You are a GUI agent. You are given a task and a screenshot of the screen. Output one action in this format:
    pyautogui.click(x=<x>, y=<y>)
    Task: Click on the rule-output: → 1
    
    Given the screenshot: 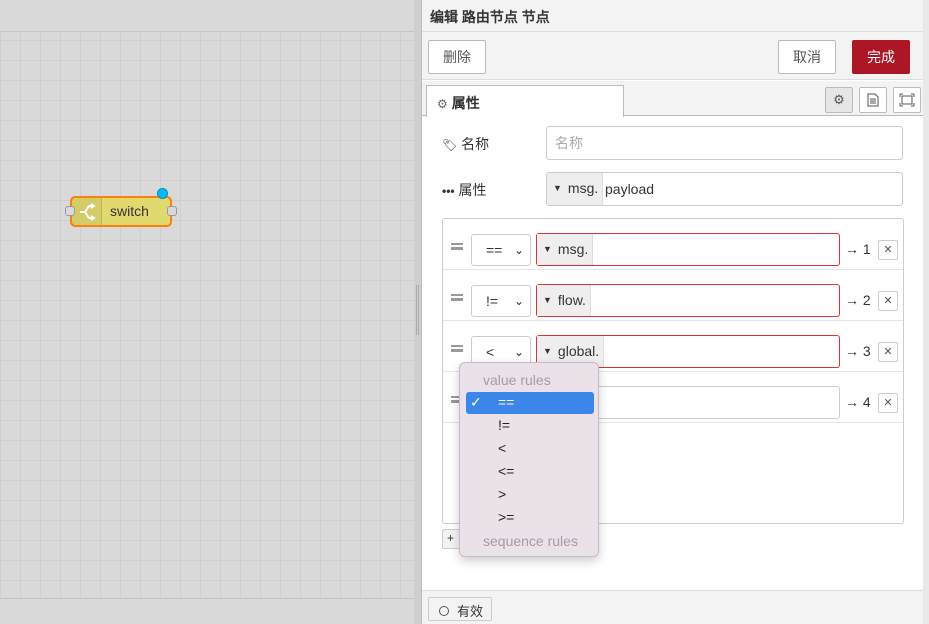 What is the action you would take?
    pyautogui.click(x=858, y=249)
    